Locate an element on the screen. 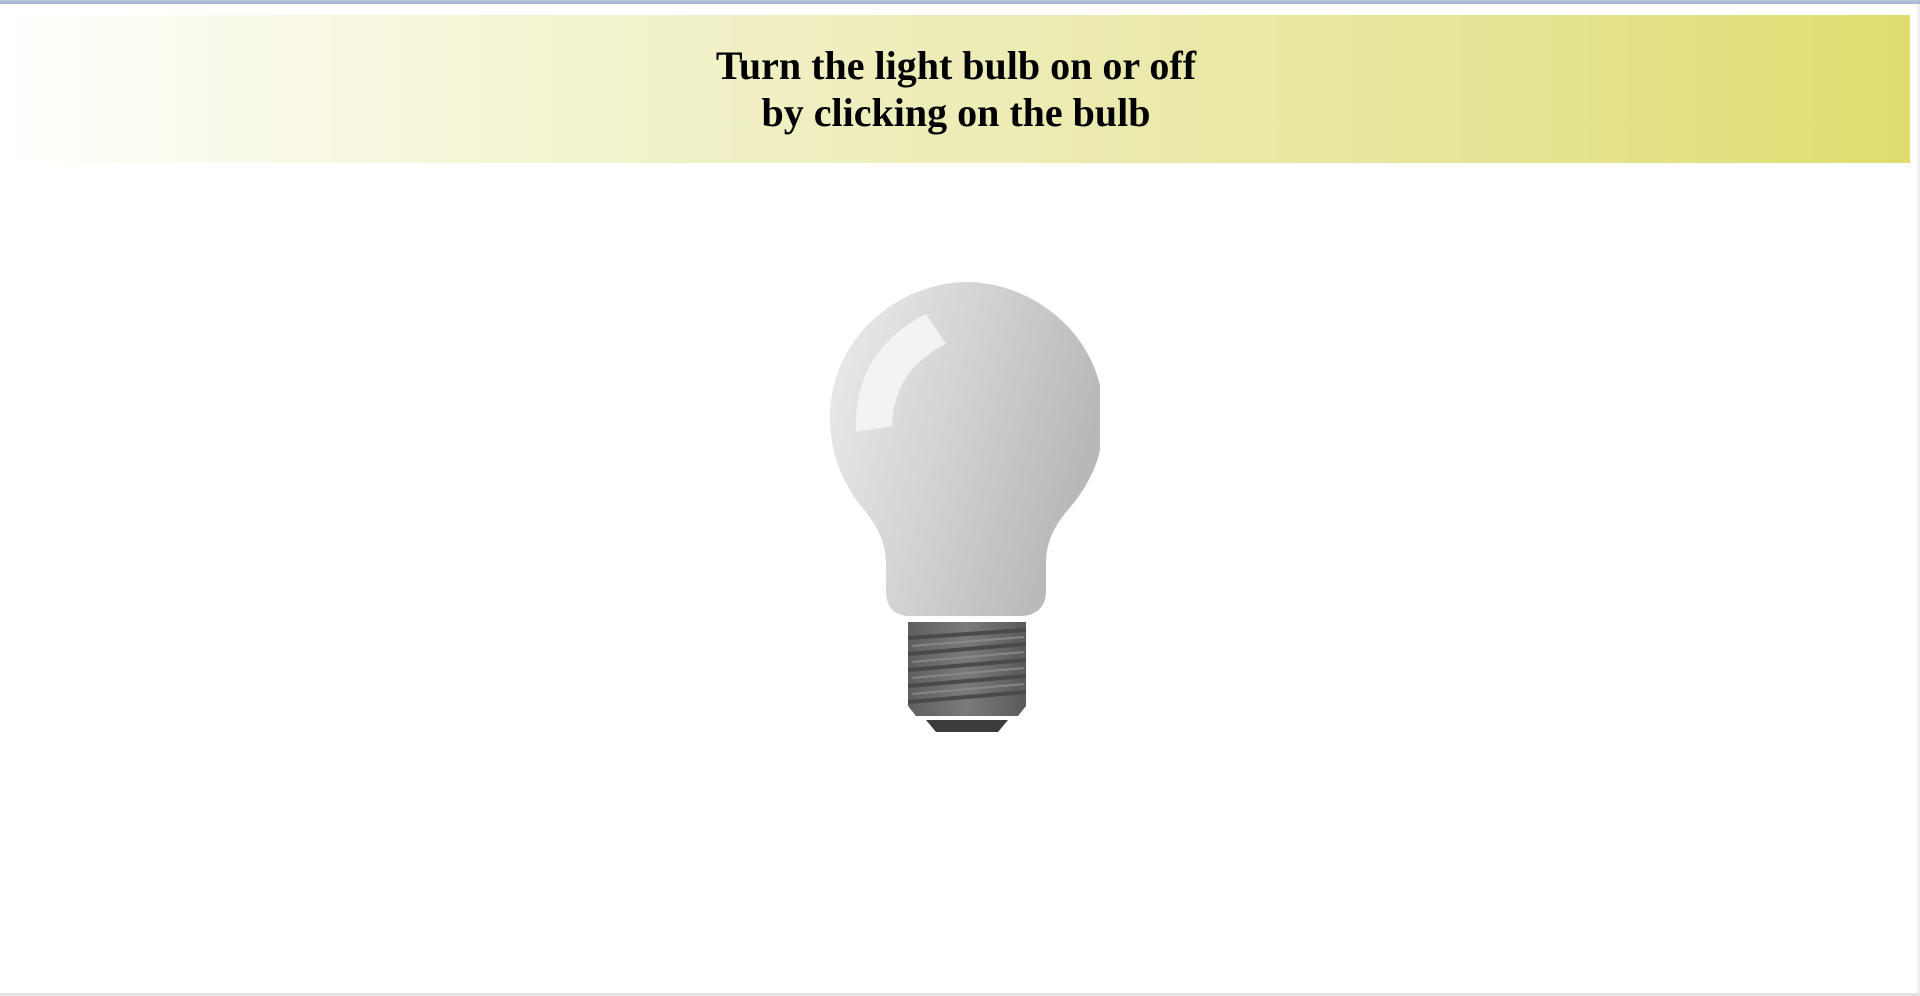 This screenshot has height=996, width=1920. window-top-border is located at coordinates (960, 2).